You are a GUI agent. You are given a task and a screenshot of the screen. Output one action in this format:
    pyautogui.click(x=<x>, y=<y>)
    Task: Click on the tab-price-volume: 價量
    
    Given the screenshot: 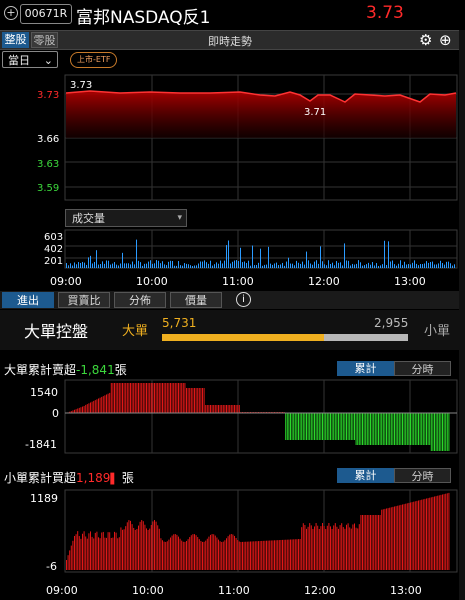 What is the action you would take?
    pyautogui.click(x=196, y=300)
    